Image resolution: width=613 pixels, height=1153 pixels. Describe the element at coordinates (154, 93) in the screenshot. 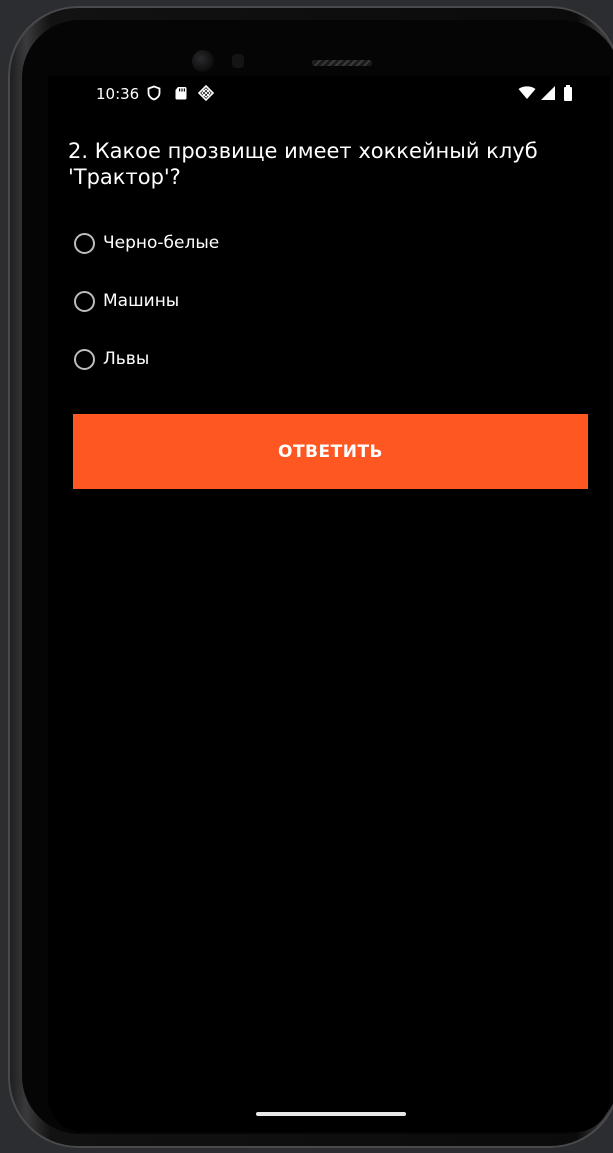

I see `shield-icon` at that location.